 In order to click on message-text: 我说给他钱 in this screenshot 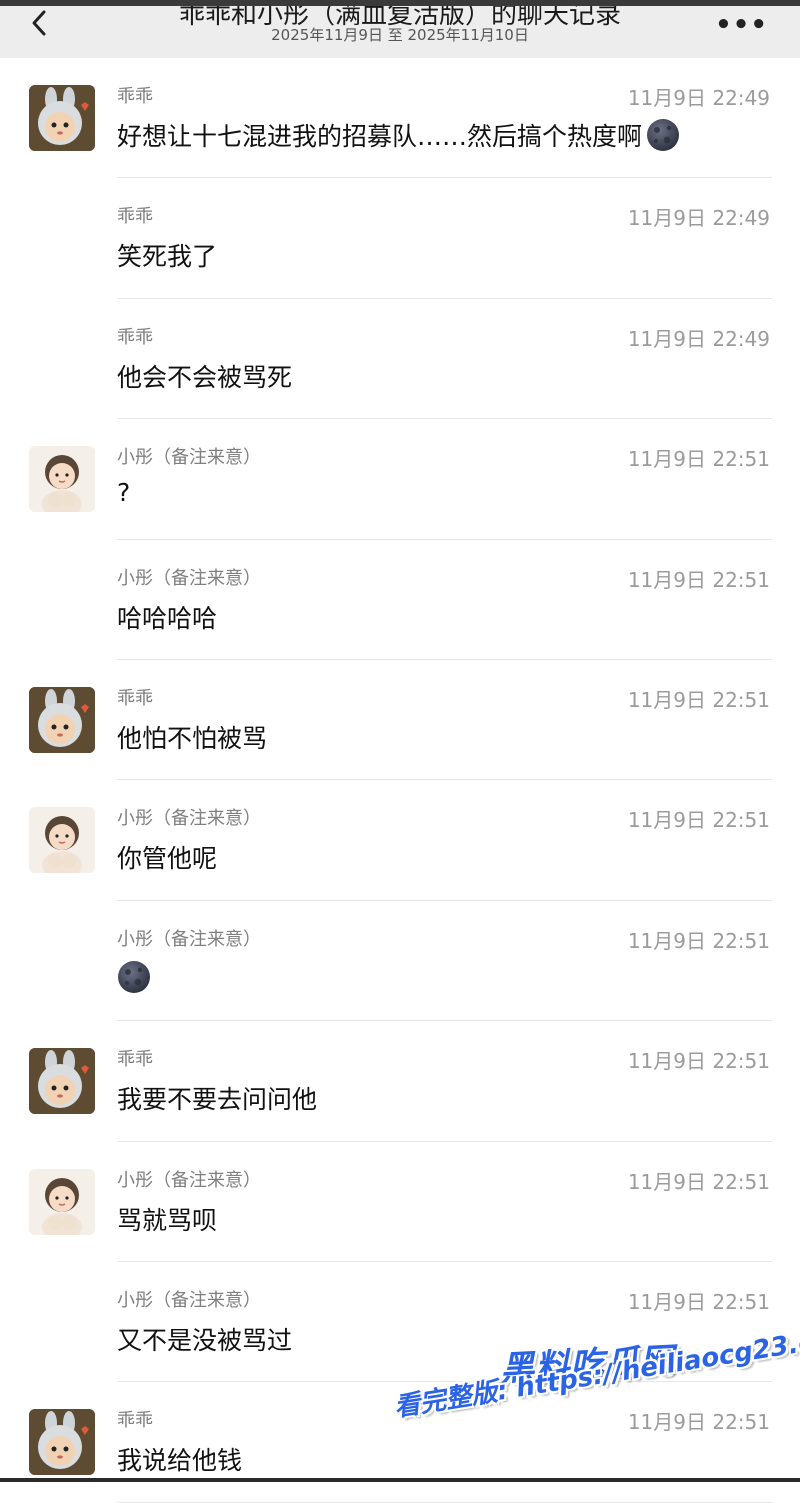, I will do `click(180, 1461)`.